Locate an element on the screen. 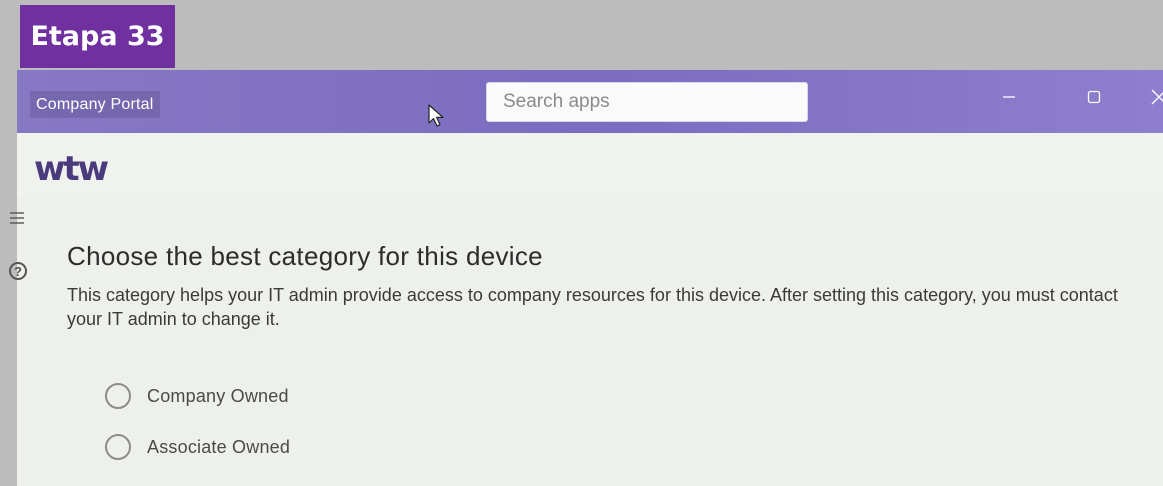 Image resolution: width=1163 pixels, height=486 pixels. title-bar: Company Portal is located at coordinates (590, 101).